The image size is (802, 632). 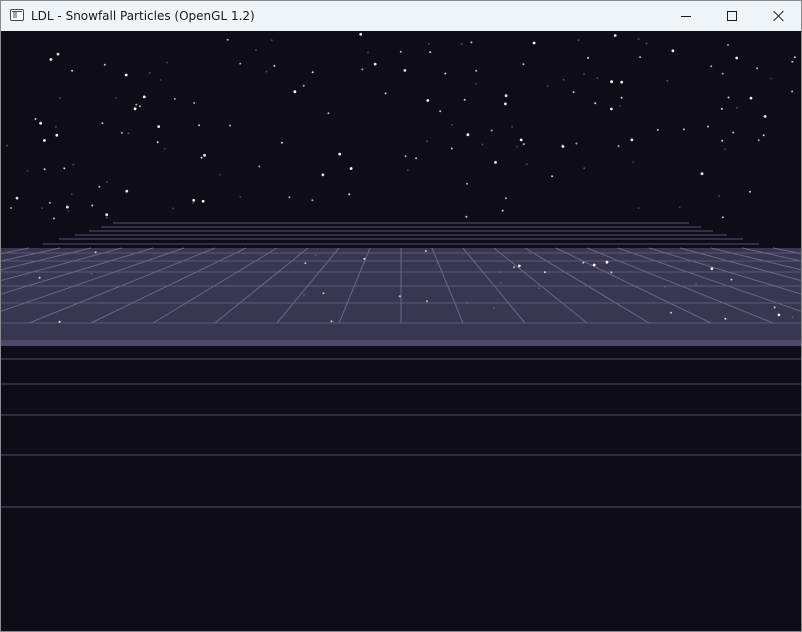 I want to click on title-bar: LDL - Snowfall Particles (OpenGL 1.2), so click(x=401, y=16).